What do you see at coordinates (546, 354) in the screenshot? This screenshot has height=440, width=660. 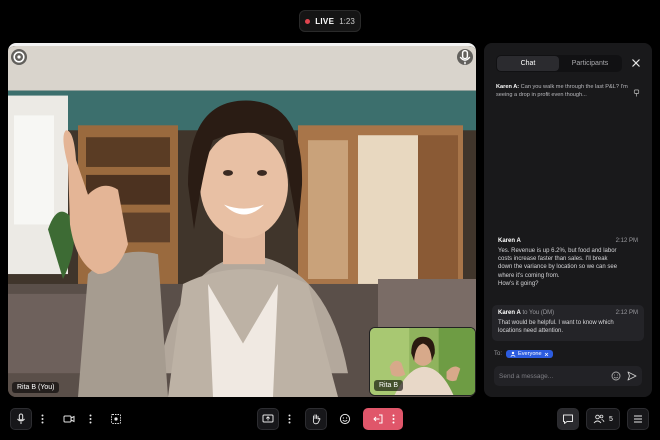 I see `clear-icon` at bounding box center [546, 354].